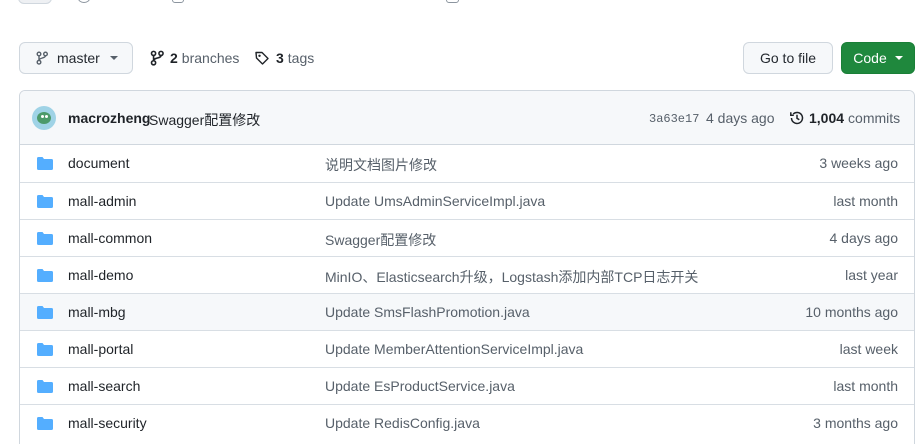 The width and height of the screenshot is (916, 444). Describe the element at coordinates (427, 312) in the screenshot. I see `file-commit-message: Update SmsFlashPromotion.java` at that location.